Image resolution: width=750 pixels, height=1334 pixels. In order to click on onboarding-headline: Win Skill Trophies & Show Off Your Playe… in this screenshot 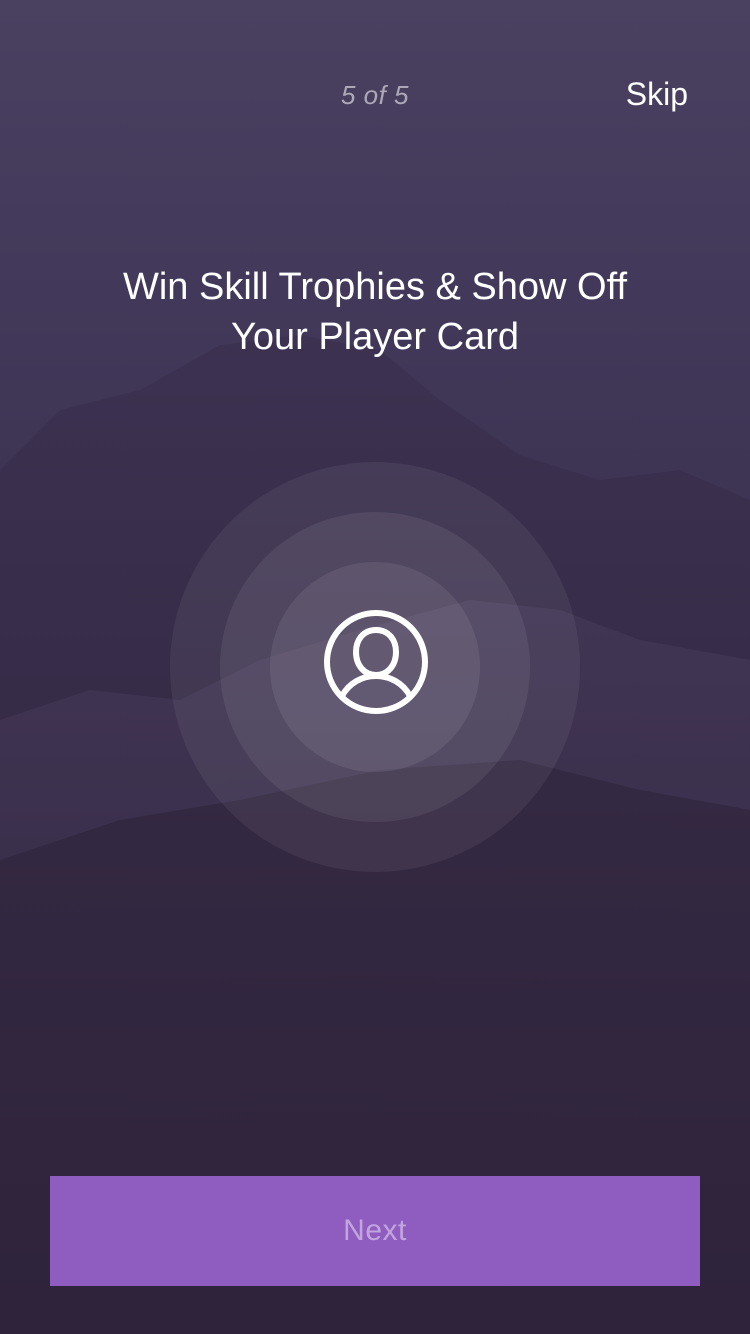, I will do `click(375, 312)`.